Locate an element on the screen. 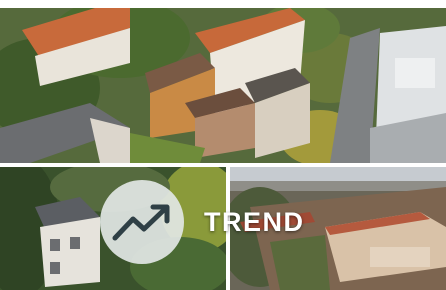  trend-badge is located at coordinates (142, 222).